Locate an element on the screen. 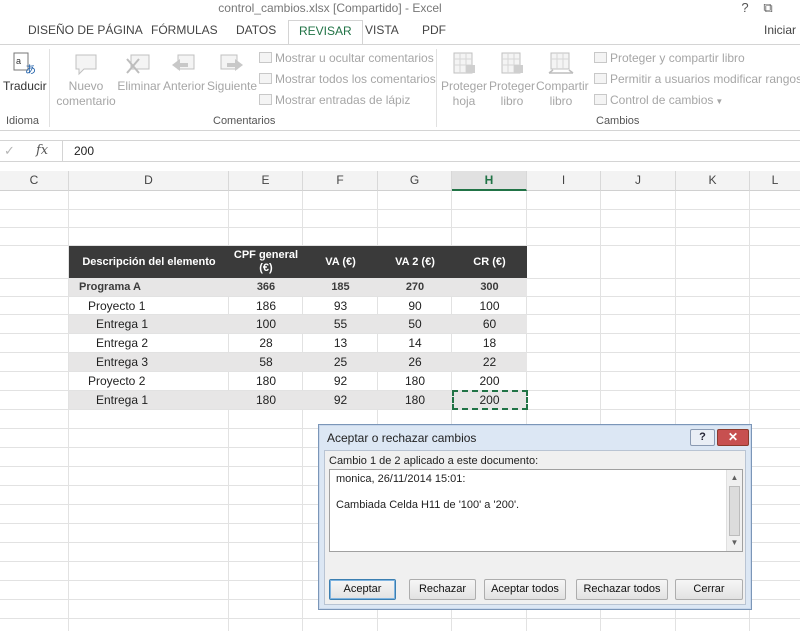 The width and height of the screenshot is (800, 631). help-icon: ? is located at coordinates (745, 8).